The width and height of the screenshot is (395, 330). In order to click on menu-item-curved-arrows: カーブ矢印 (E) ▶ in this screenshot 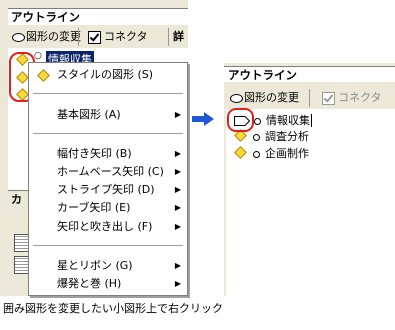, I will do `click(108, 208)`.